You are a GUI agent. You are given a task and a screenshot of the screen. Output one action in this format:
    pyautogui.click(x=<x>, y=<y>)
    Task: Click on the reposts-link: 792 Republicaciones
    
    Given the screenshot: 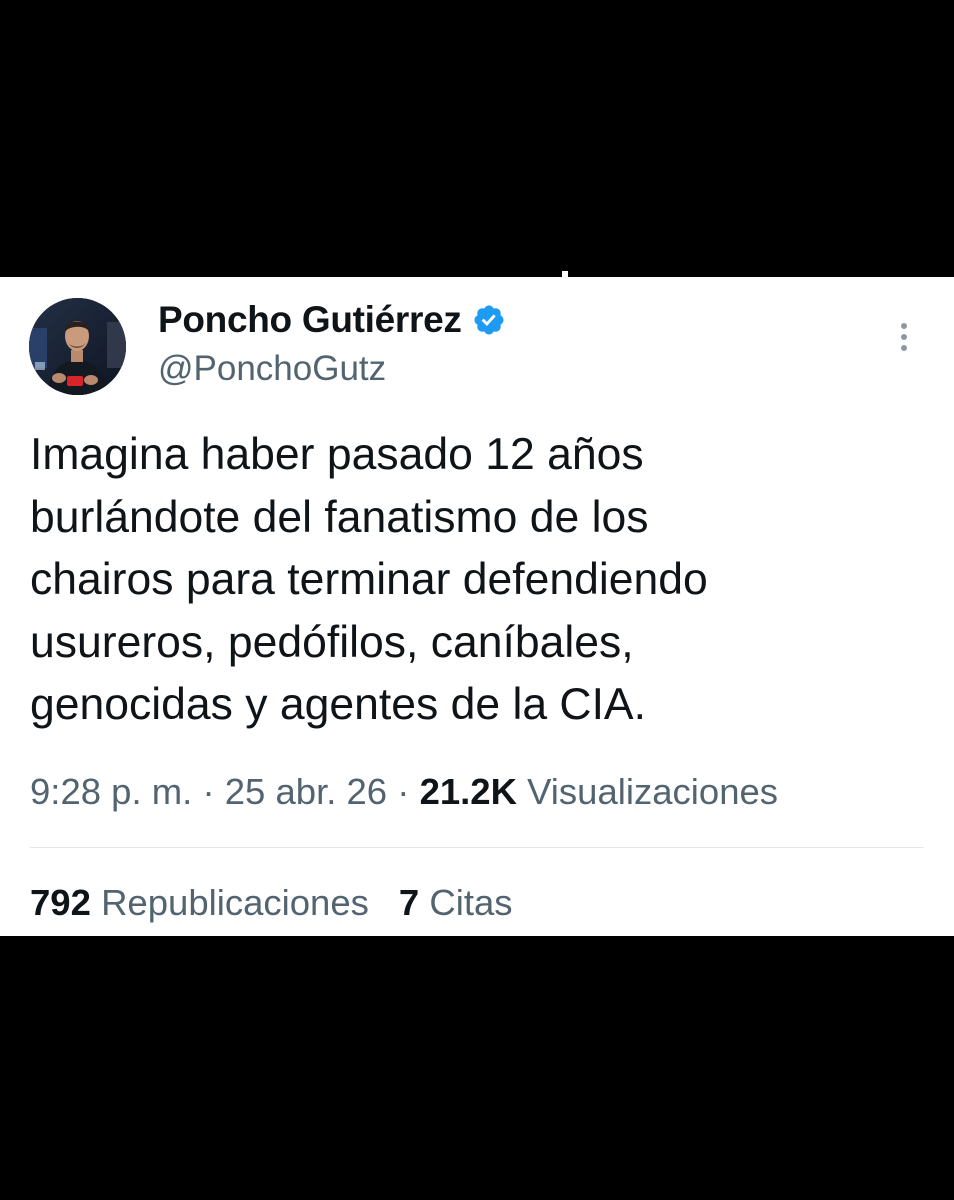 What is the action you would take?
    pyautogui.click(x=199, y=902)
    